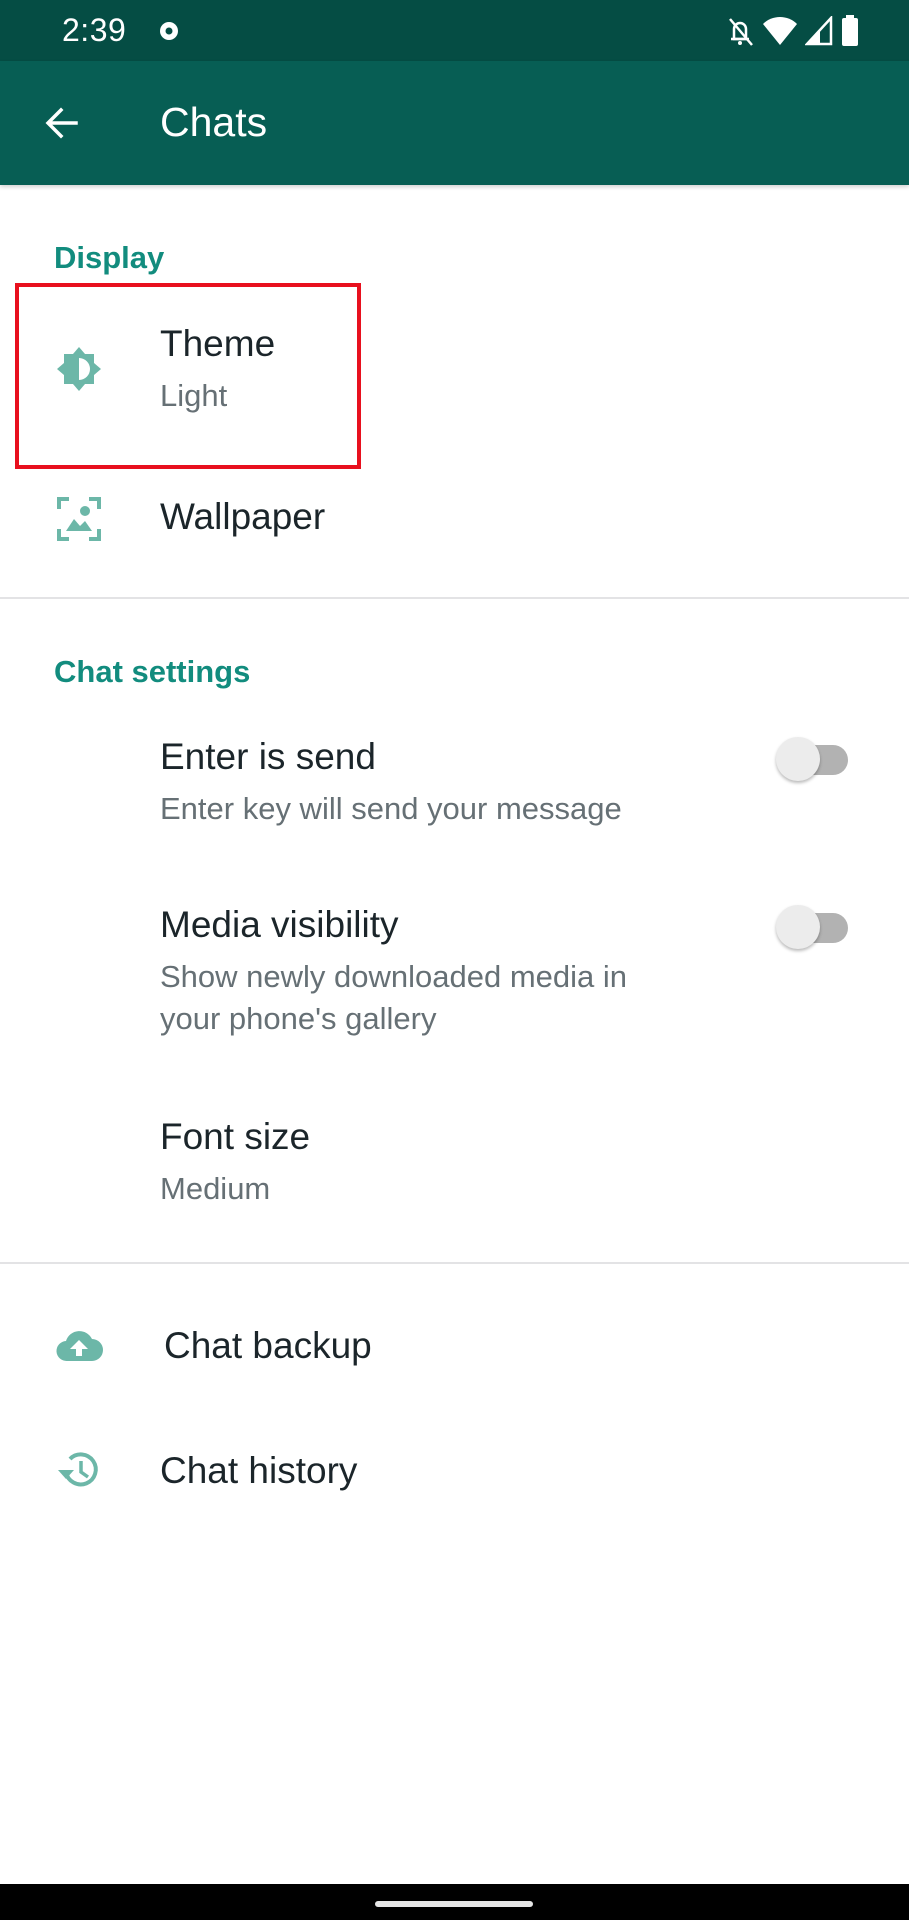 The image size is (909, 1920). What do you see at coordinates (218, 343) in the screenshot?
I see `theme-label: Theme` at bounding box center [218, 343].